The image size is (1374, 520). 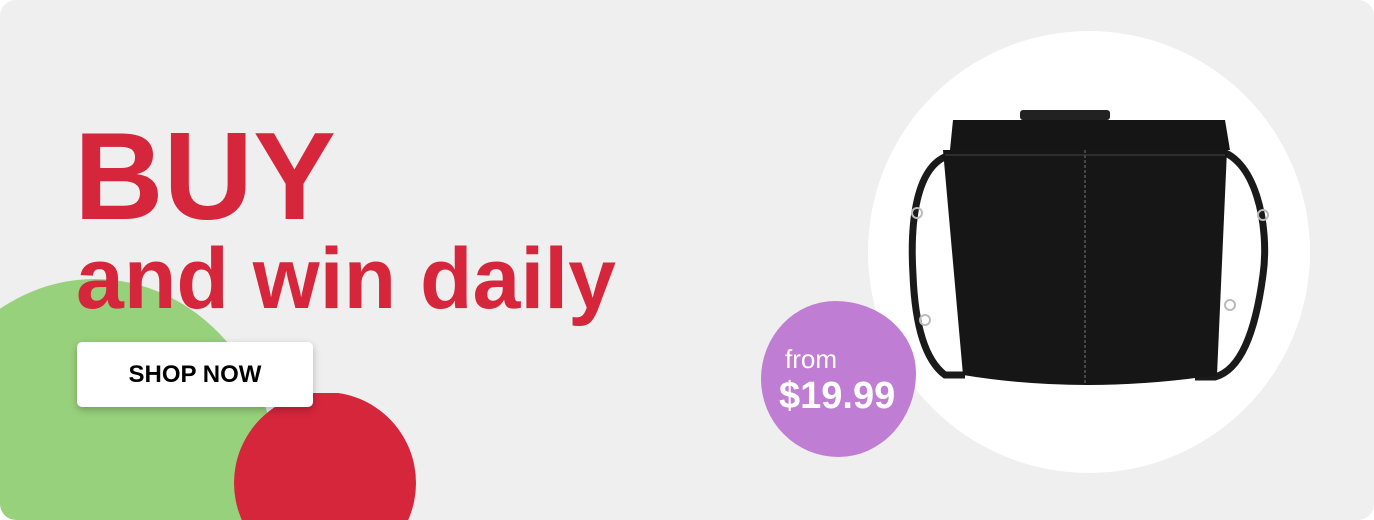 I want to click on shop-now-button: SHOP NOW, so click(x=195, y=374).